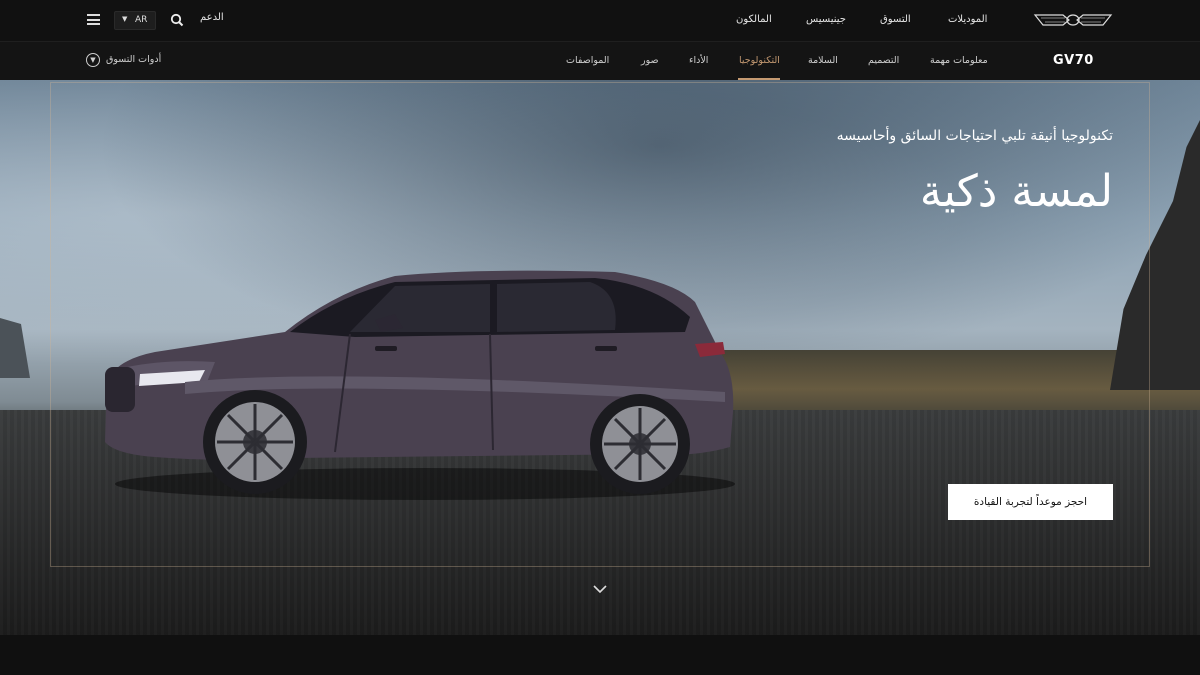 Image resolution: width=1200 pixels, height=675 pixels. I want to click on subnav-technology: التكنولوجيا, so click(759, 60).